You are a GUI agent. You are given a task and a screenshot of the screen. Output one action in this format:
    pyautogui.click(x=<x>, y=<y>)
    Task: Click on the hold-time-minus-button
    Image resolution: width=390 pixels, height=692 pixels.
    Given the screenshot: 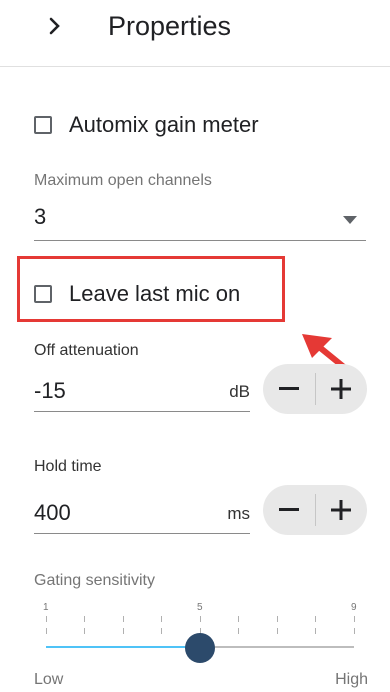 What is the action you would take?
    pyautogui.click(x=289, y=510)
    